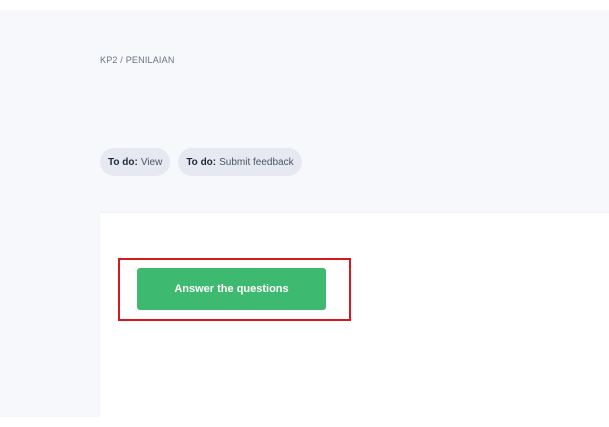 The image size is (609, 427). What do you see at coordinates (137, 60) in the screenshot?
I see `breadcrumb: KP2 / PENILAIAN` at bounding box center [137, 60].